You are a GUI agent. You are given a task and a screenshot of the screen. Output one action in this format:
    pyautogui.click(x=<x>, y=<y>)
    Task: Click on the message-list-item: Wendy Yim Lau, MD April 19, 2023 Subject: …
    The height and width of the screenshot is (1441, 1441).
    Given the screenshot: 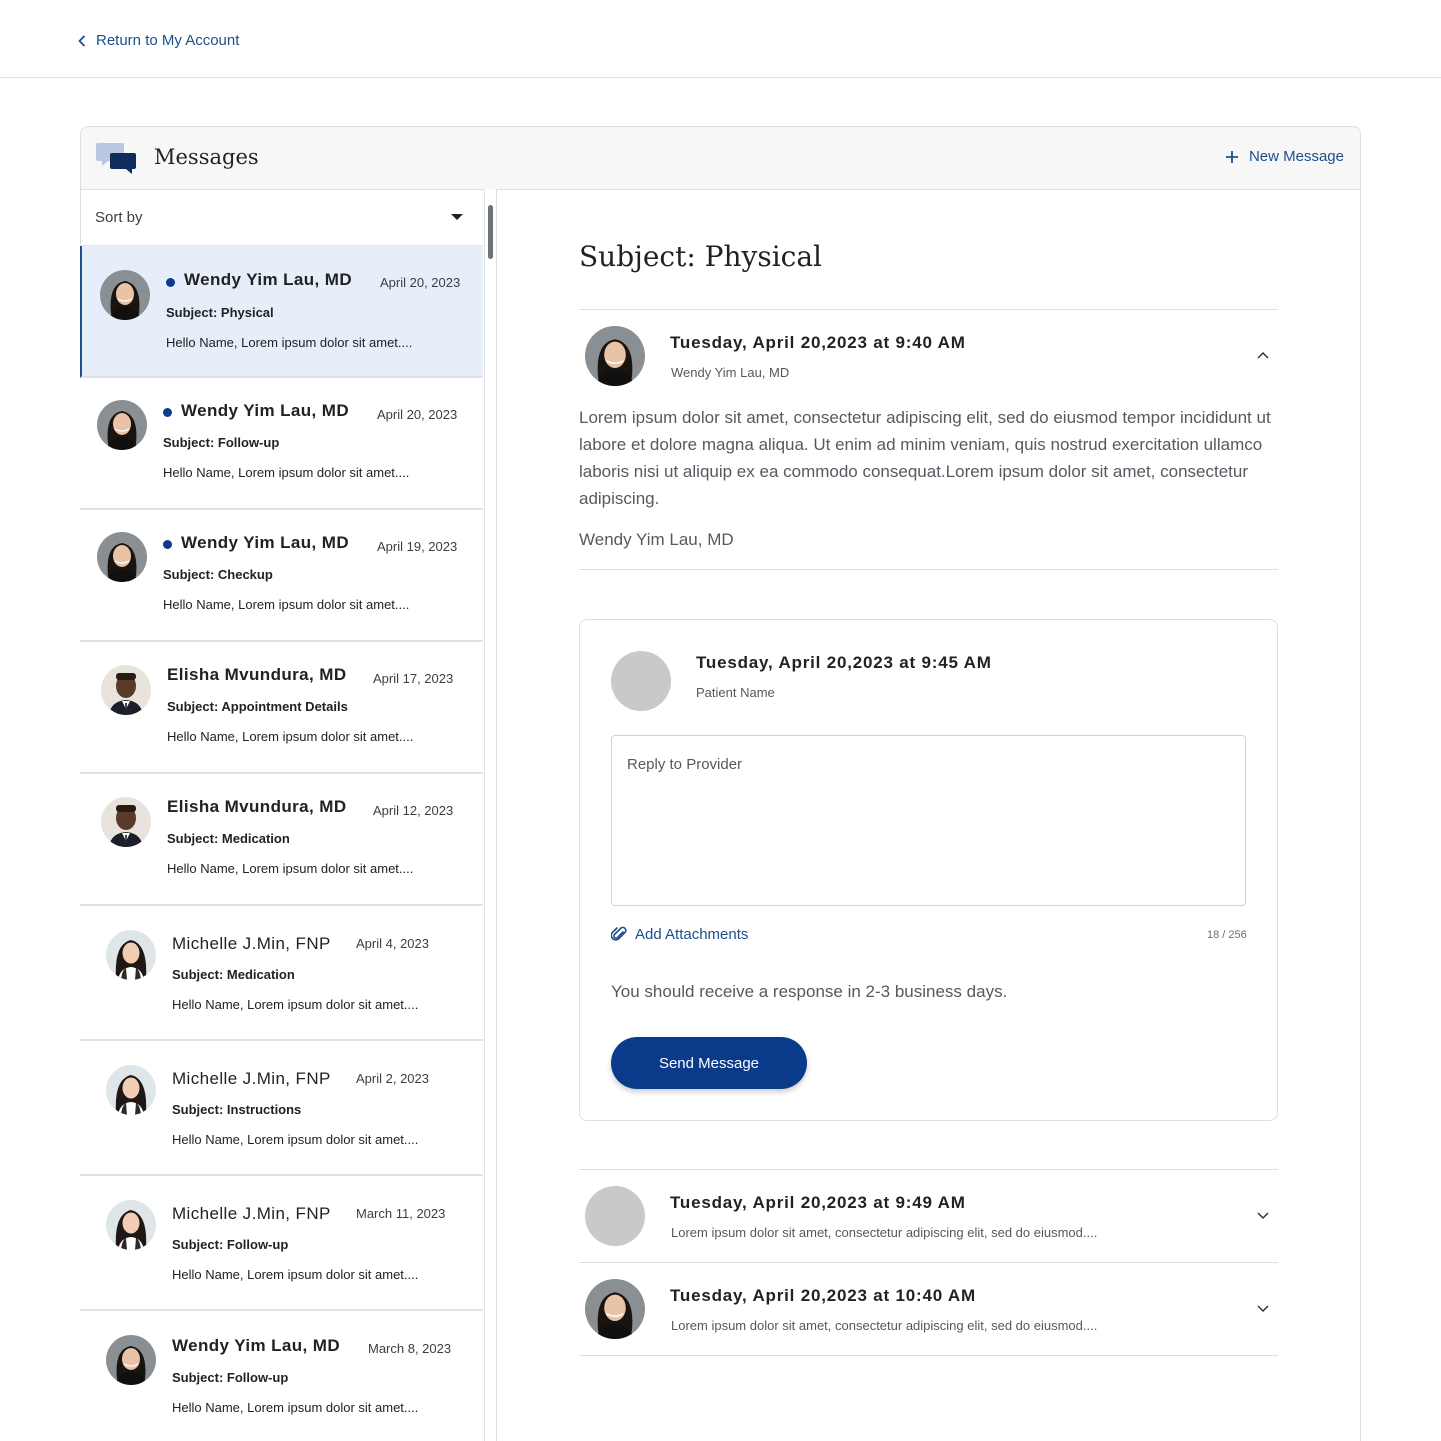 What is the action you would take?
    pyautogui.click(x=281, y=576)
    